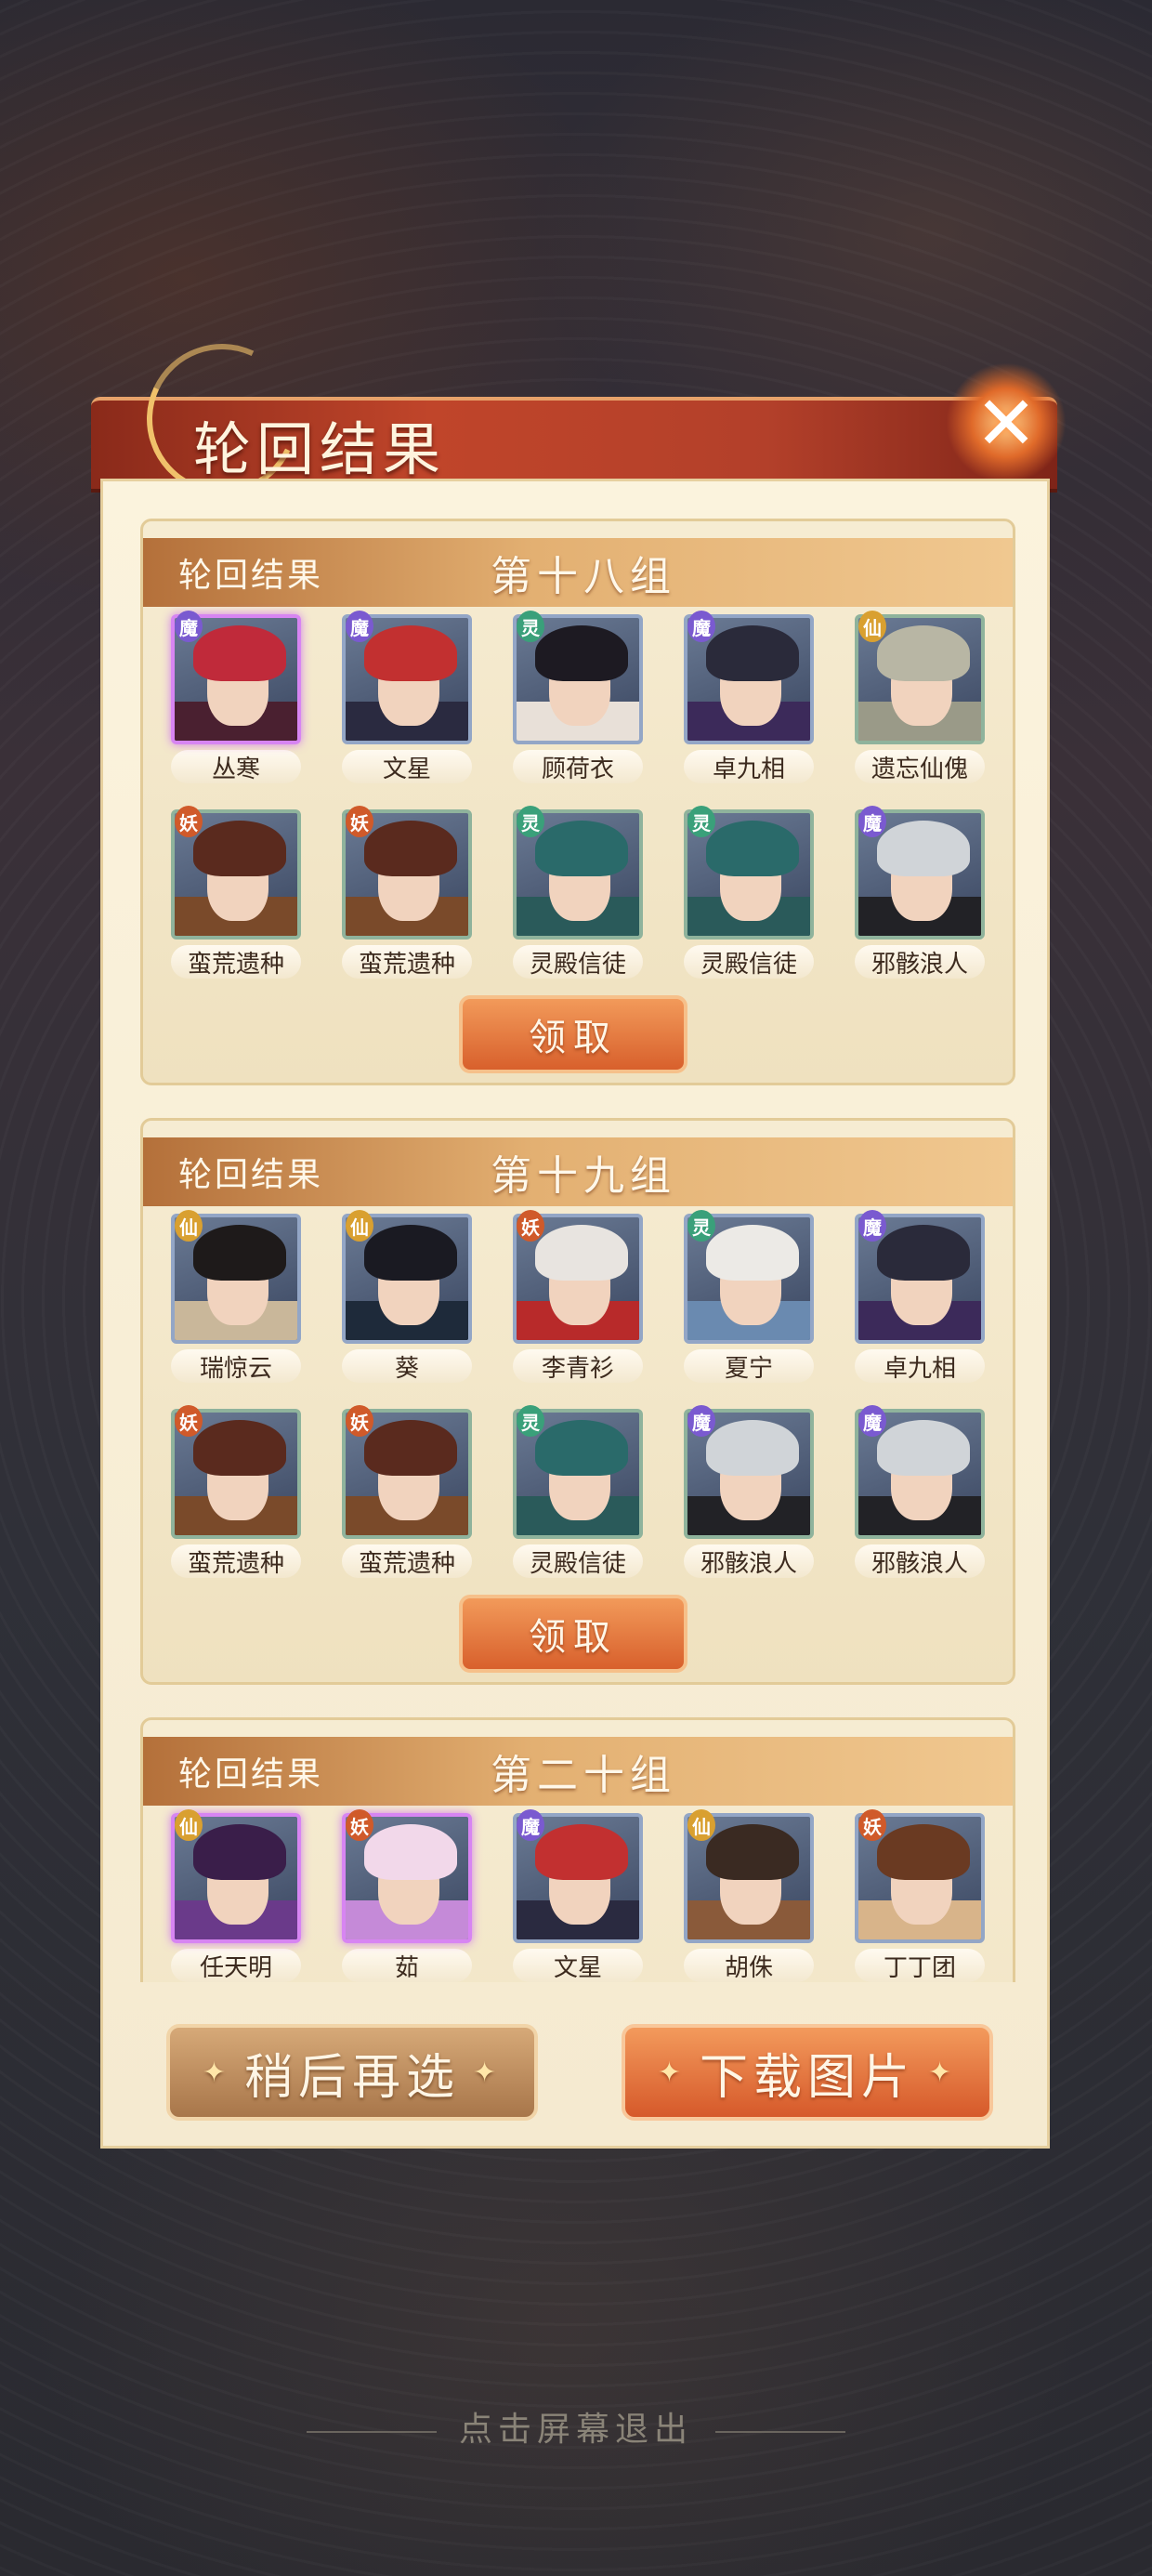 This screenshot has width=1152, height=2576. What do you see at coordinates (578, 697) in the screenshot?
I see `character-card: 灵顾荷衣` at bounding box center [578, 697].